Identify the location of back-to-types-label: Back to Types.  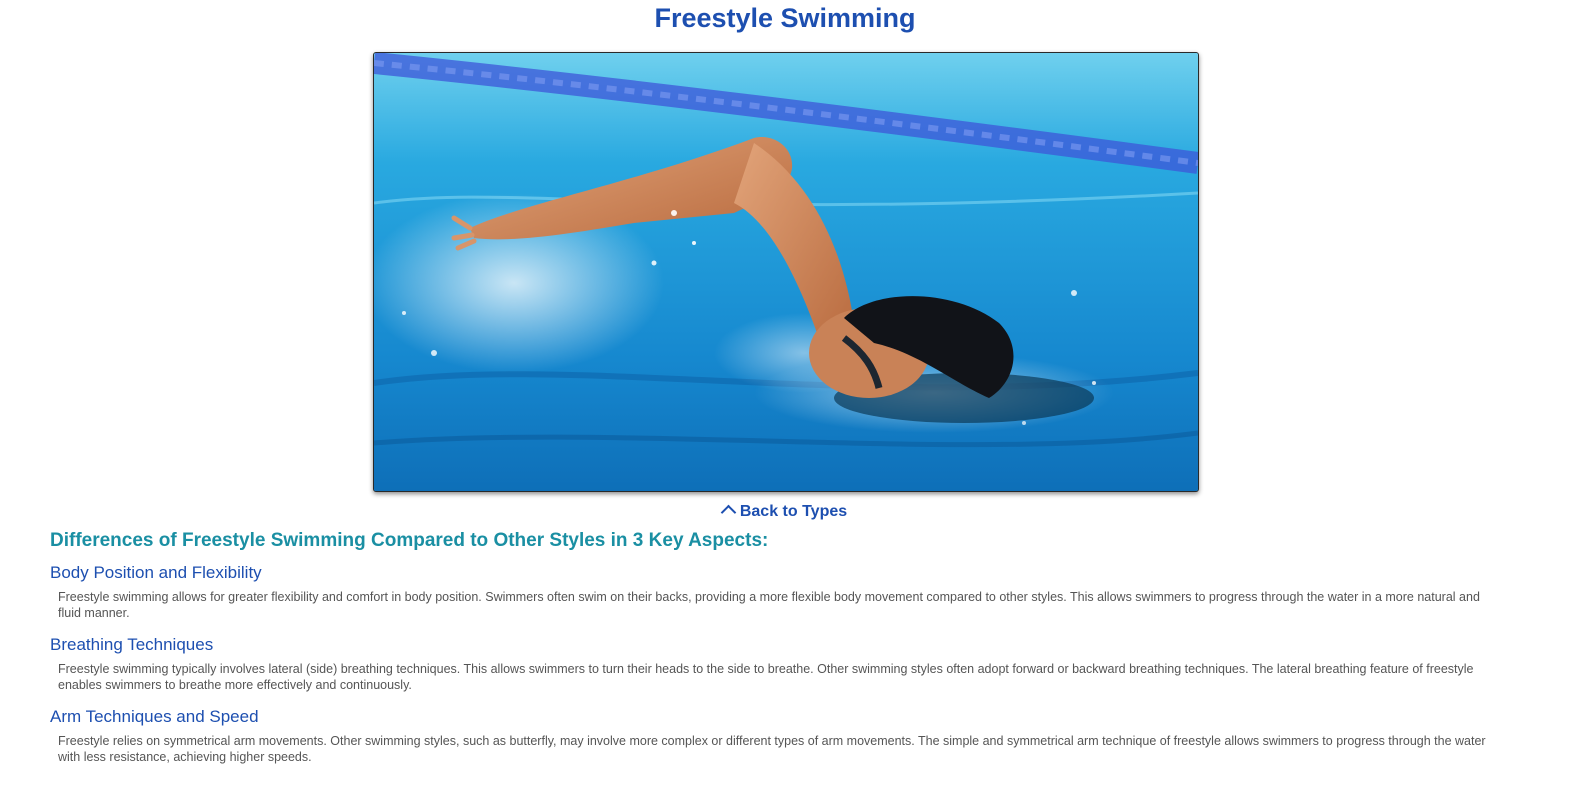
(793, 511).